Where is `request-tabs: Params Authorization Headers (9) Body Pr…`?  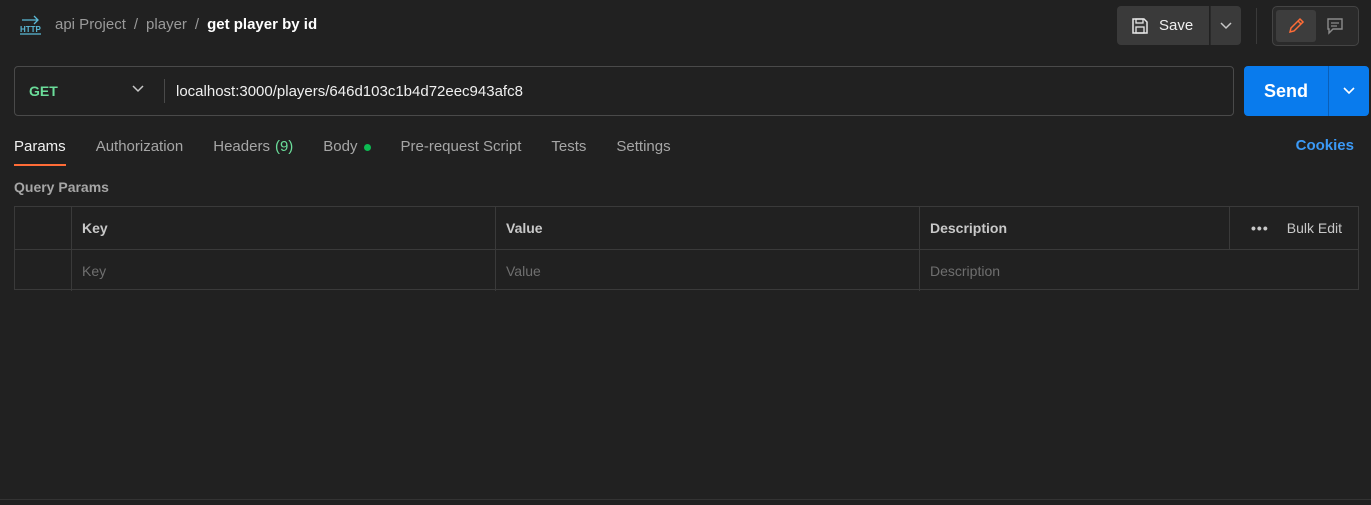 request-tabs: Params Authorization Headers (9) Body Pr… is located at coordinates (357, 150).